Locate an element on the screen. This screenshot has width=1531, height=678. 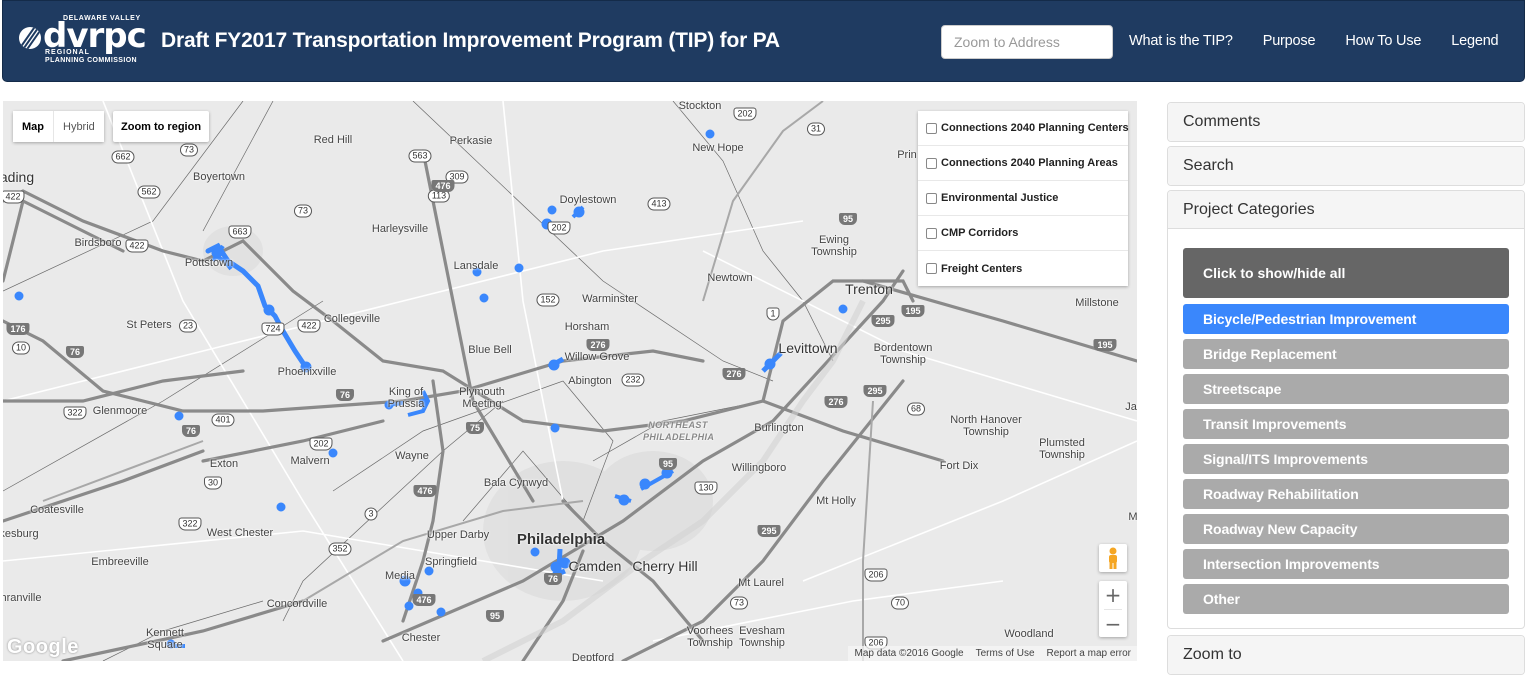
place-label: Mt Holly is located at coordinates (836, 501).